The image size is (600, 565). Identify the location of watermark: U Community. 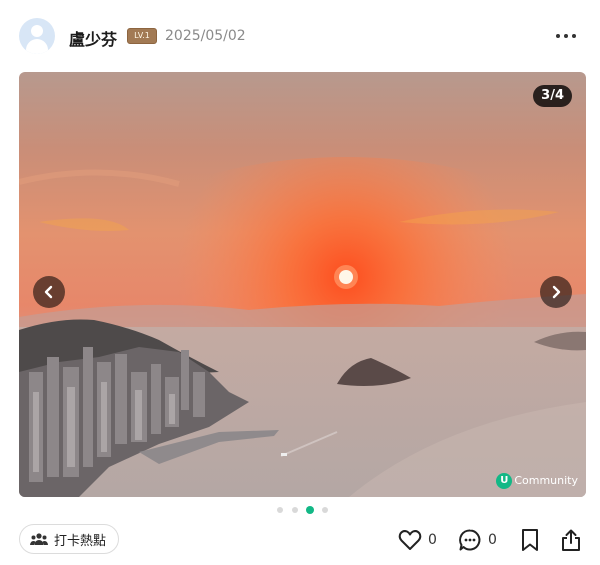
(537, 481).